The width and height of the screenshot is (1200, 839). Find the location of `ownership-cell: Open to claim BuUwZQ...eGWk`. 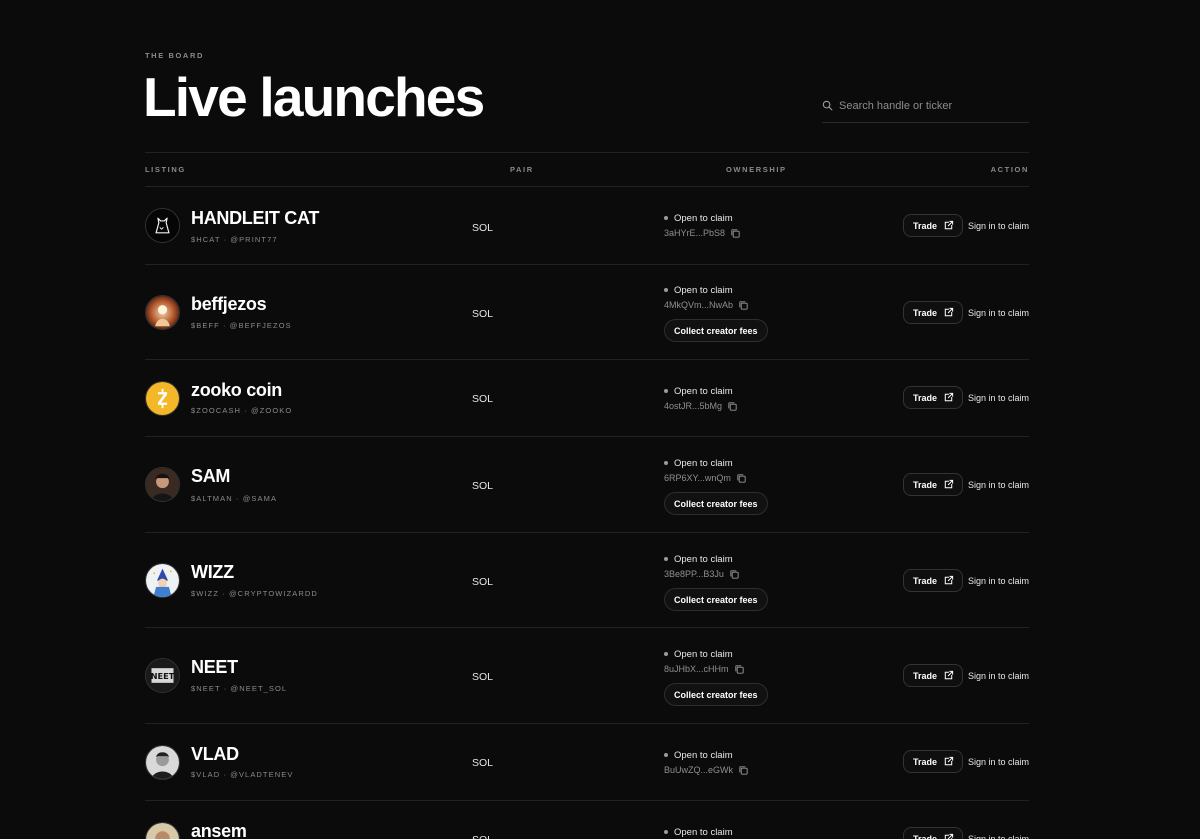

ownership-cell: Open to claim BuUwZQ...eGWk is located at coordinates (706, 762).